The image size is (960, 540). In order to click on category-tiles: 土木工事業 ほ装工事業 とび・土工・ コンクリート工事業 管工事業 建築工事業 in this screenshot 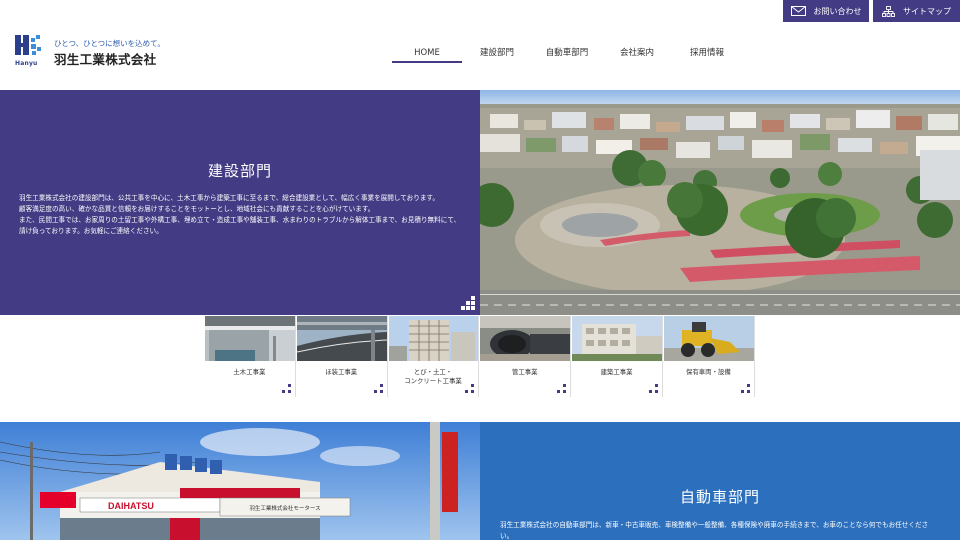, I will do `click(479, 356)`.